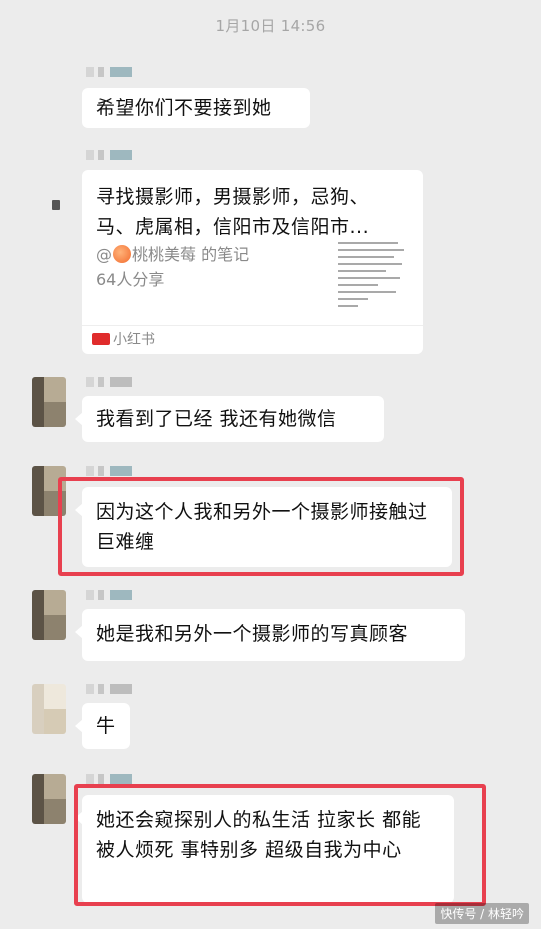 This screenshot has height=929, width=541. What do you see at coordinates (101, 339) in the screenshot?
I see `xiaohongshu-logo-icon` at bounding box center [101, 339].